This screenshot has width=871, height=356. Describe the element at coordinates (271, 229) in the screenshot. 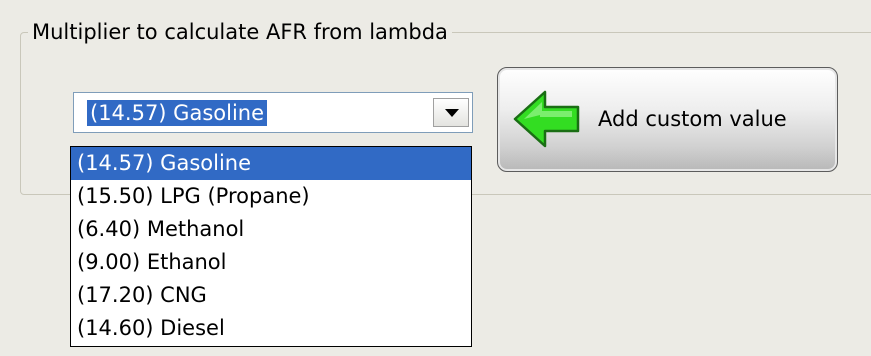

I see `dropdown-option-methanol: (6.40) Methanol` at that location.